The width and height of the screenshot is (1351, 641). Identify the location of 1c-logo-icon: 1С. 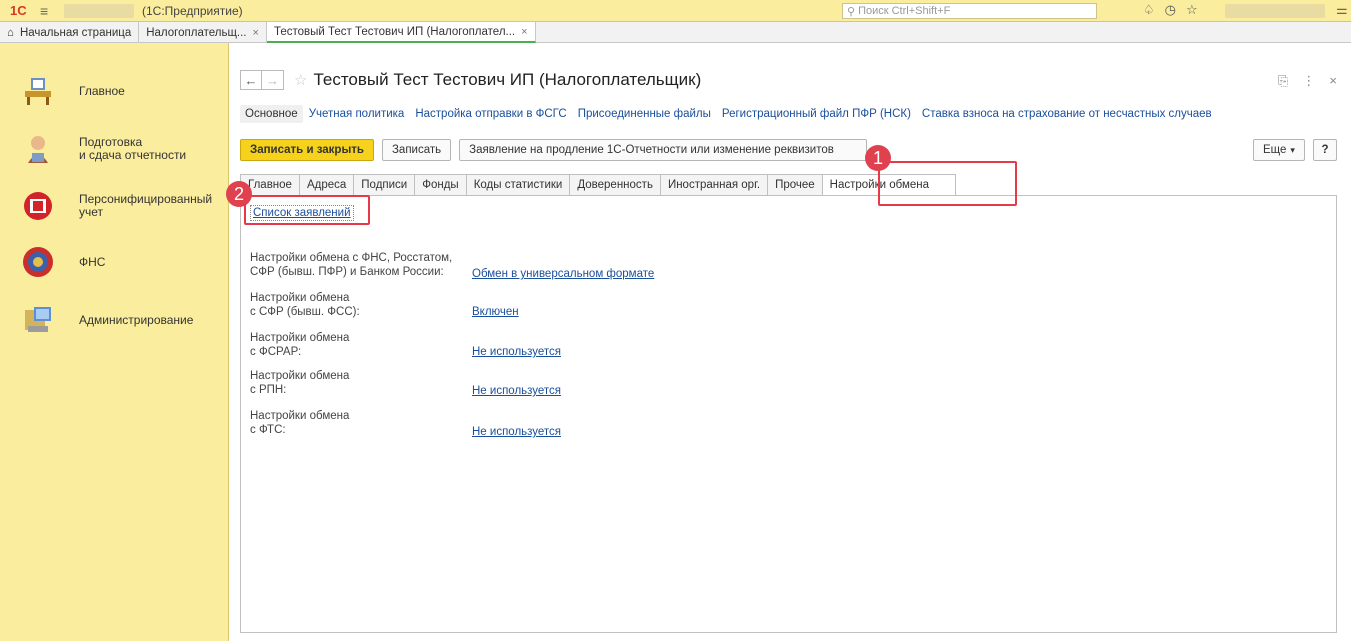
(21, 10).